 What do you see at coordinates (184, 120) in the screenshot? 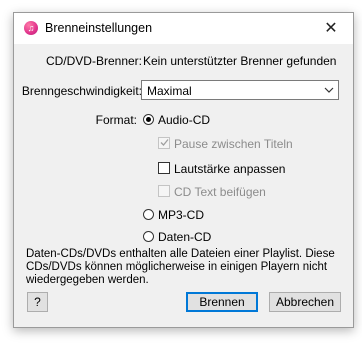
I see `audio-cd-label: Audio-CD` at bounding box center [184, 120].